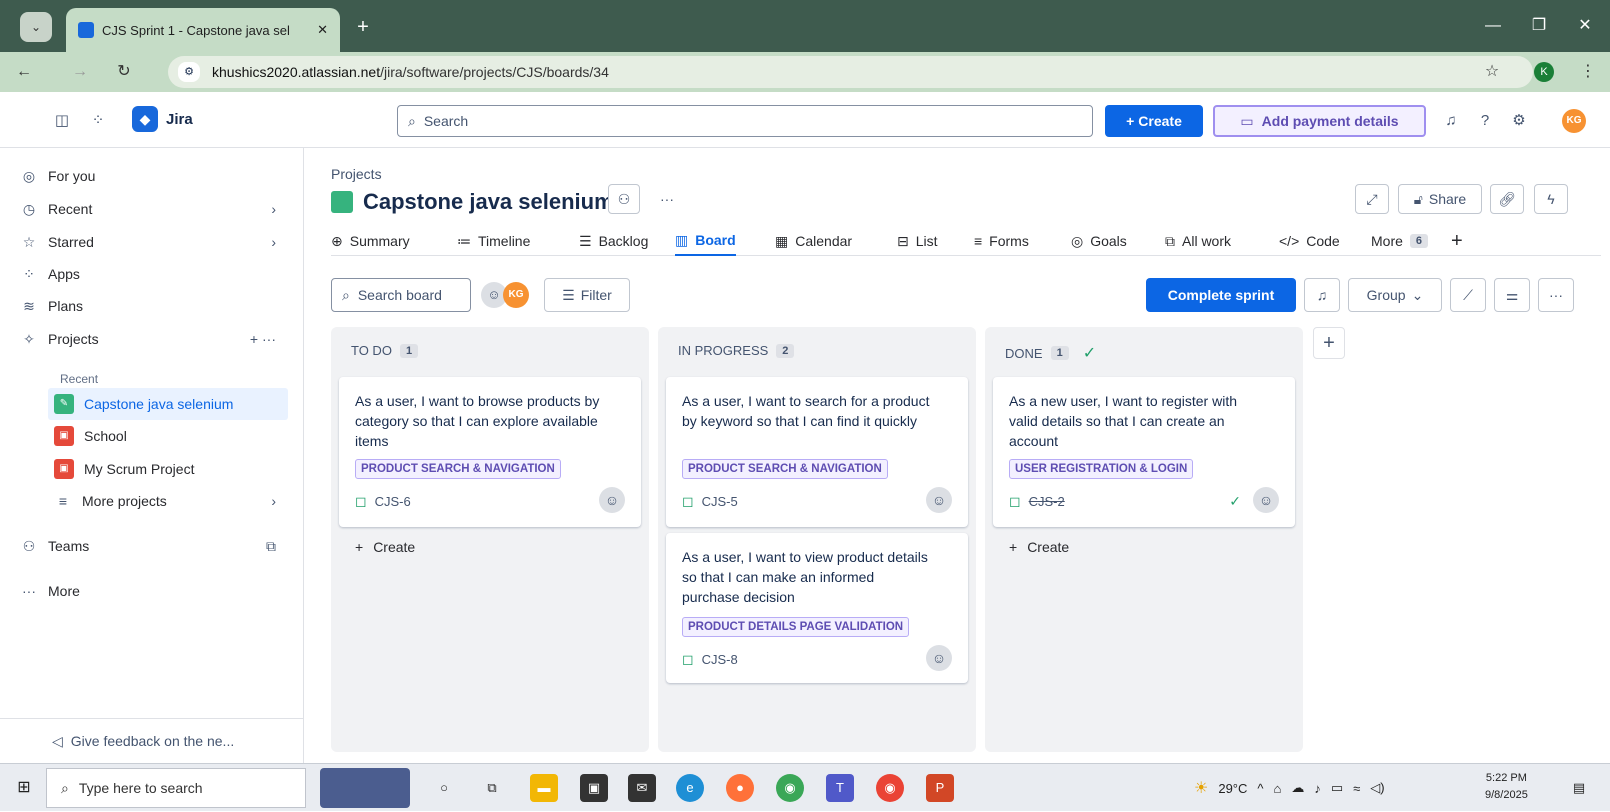  Describe the element at coordinates (203, 30) in the screenshot. I see `browser-tab: CJS Sprint 1 - Capstone java sel ✕` at that location.